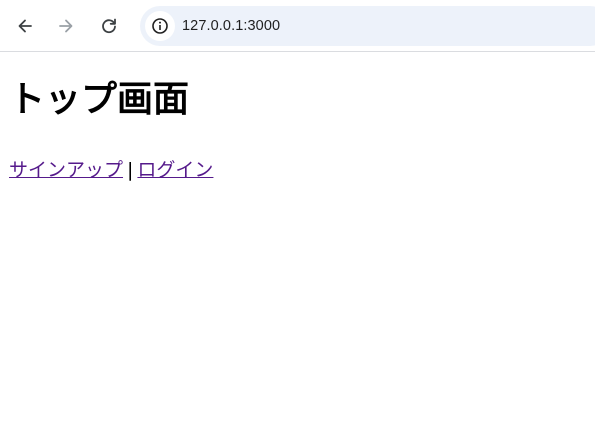 The height and width of the screenshot is (447, 595). I want to click on address-bar: 127.0.0.1:3000, so click(367, 26).